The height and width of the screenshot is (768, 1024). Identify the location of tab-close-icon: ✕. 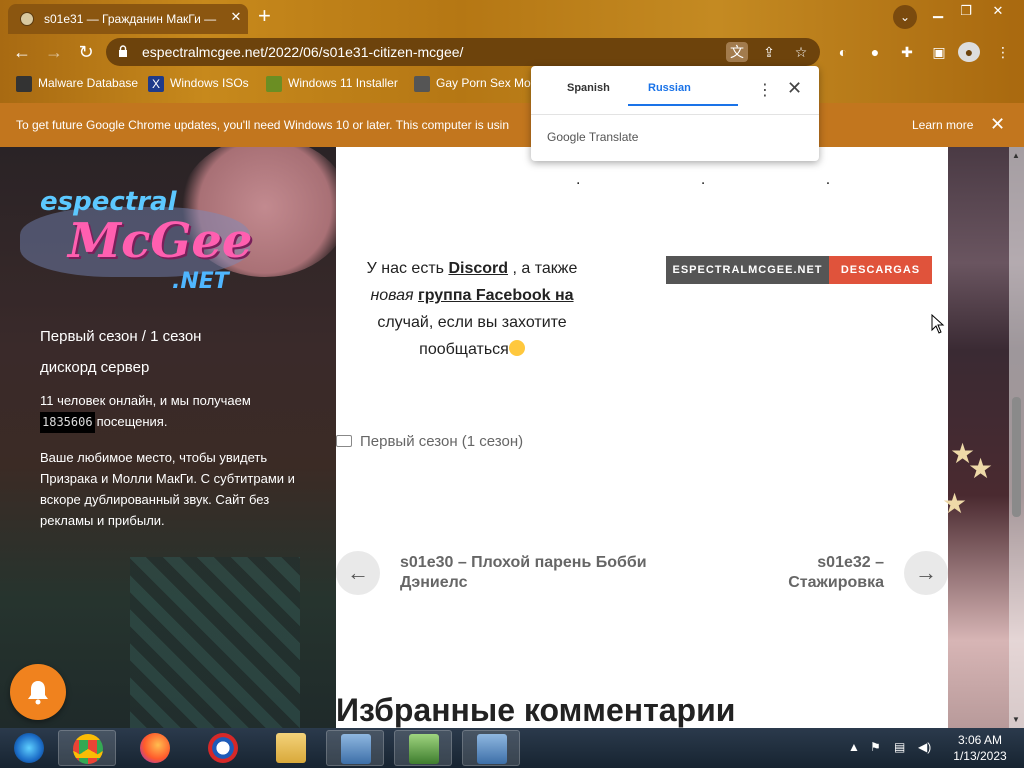
(236, 17).